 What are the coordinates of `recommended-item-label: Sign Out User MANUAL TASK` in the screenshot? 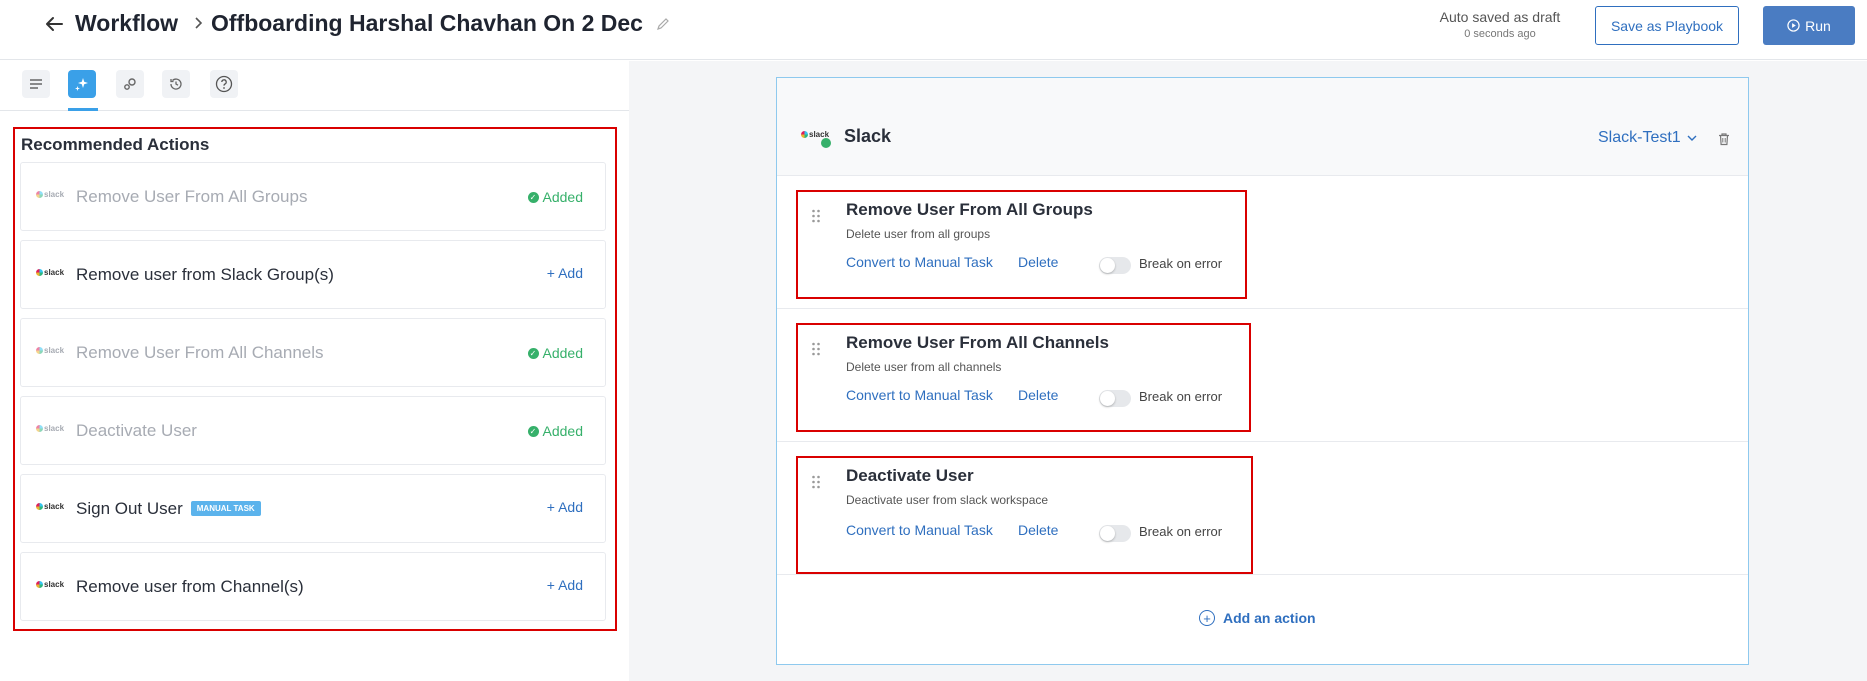 It's located at (168, 509).